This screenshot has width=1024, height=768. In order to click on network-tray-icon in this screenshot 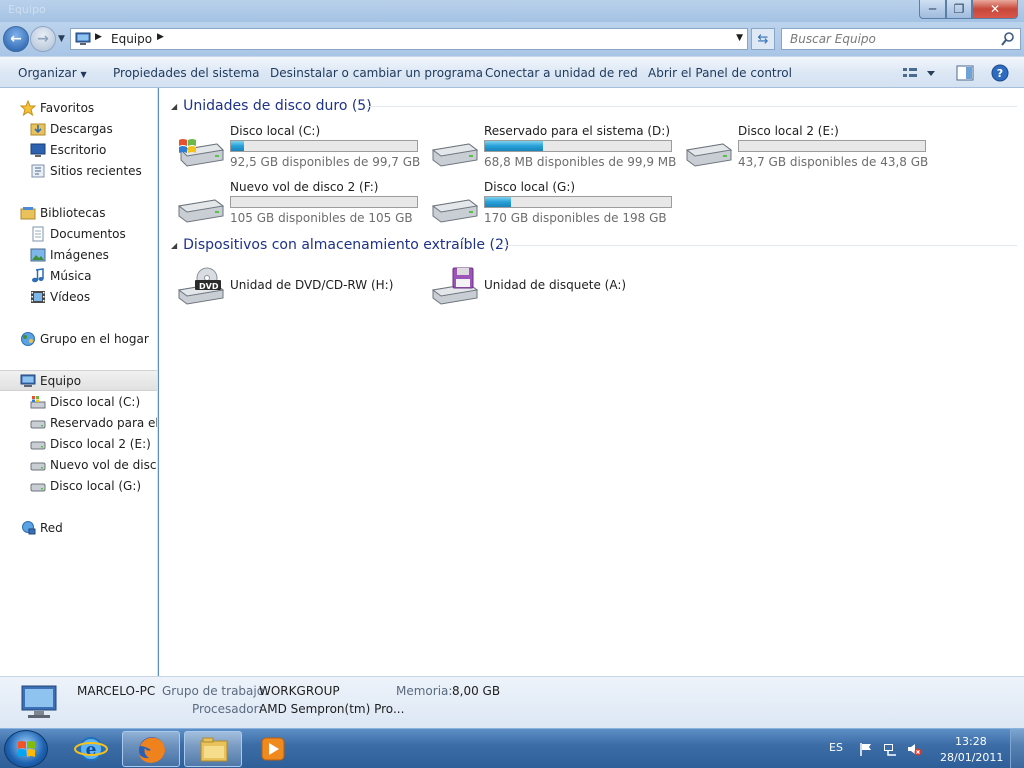, I will do `click(890, 749)`.